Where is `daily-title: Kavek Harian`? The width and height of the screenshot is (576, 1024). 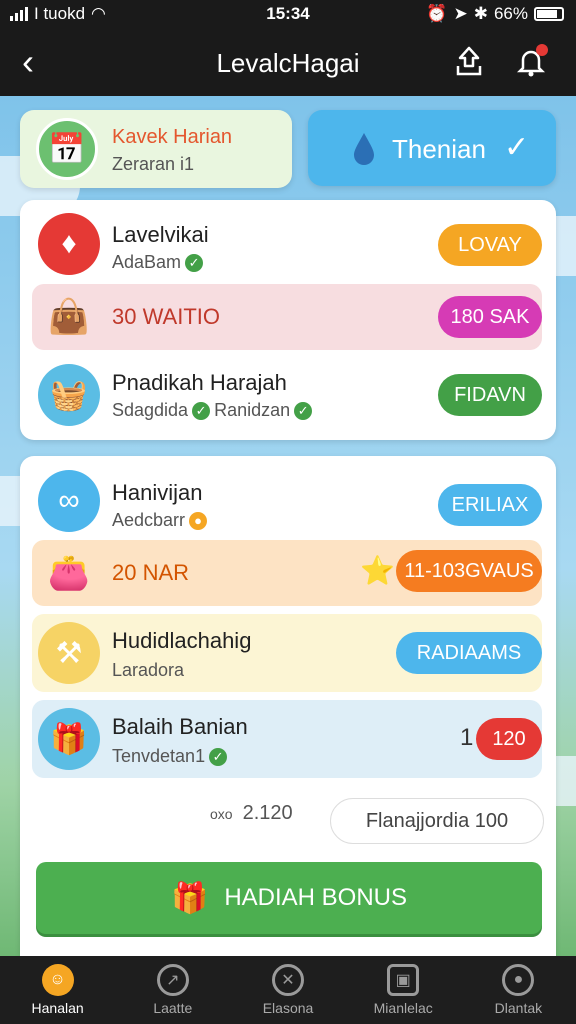
daily-title: Kavek Harian is located at coordinates (172, 137).